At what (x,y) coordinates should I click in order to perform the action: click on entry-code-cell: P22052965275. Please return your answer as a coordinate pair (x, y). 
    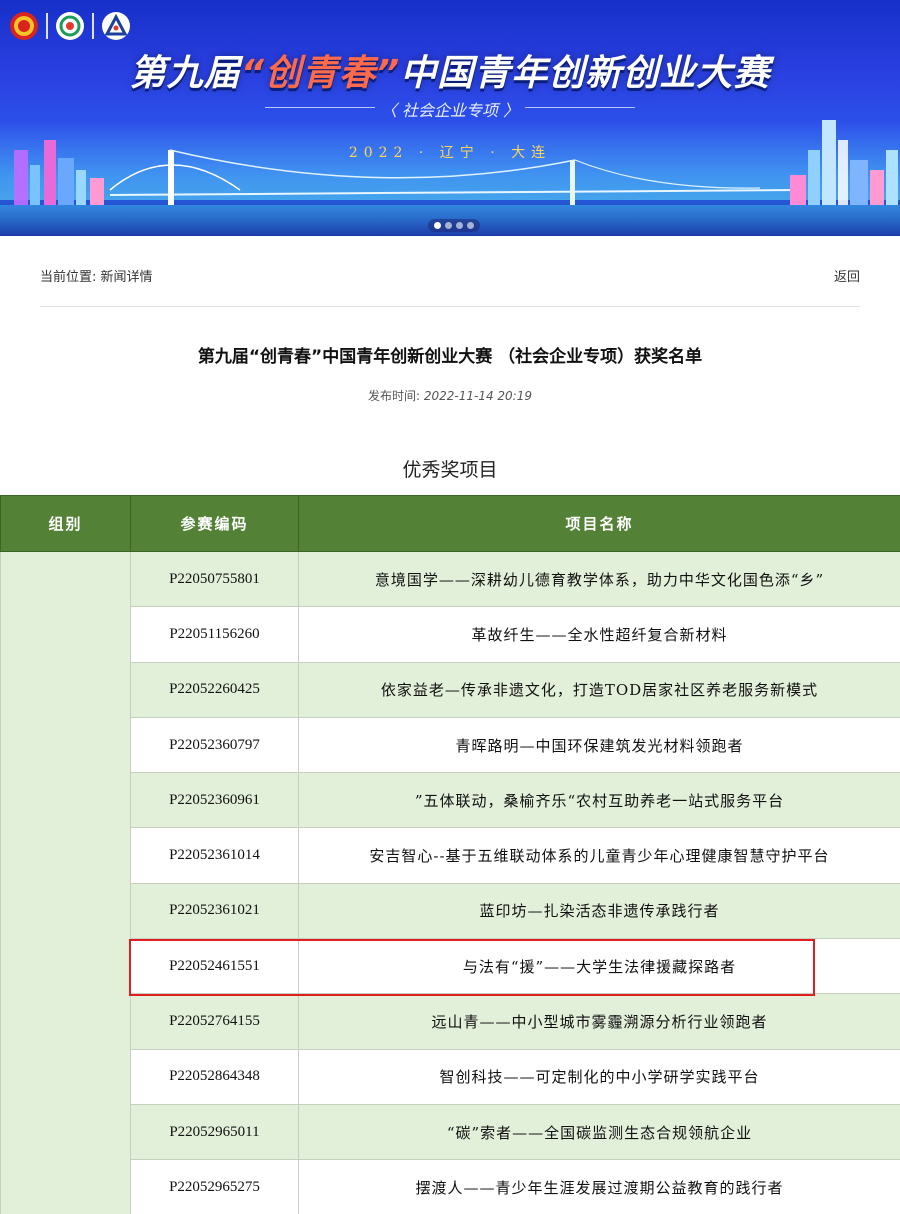
    Looking at the image, I should click on (214, 1186).